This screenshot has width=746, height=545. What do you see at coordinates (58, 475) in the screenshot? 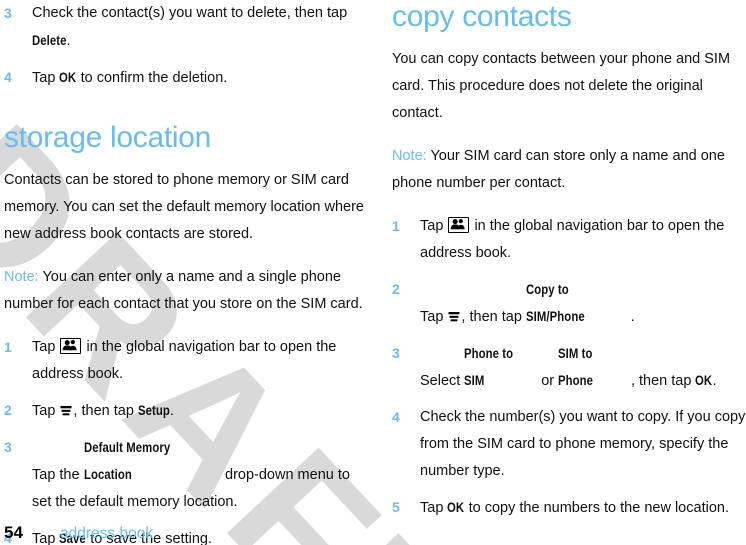
I see `step-text: Tap the` at bounding box center [58, 475].